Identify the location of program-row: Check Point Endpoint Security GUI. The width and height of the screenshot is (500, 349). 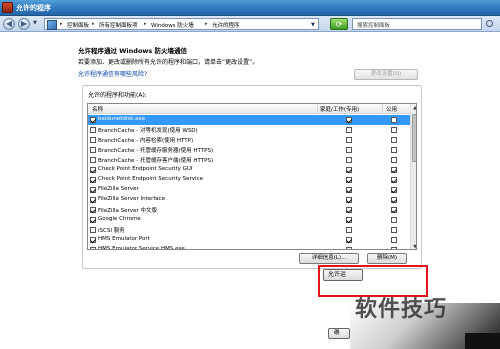
(249, 170).